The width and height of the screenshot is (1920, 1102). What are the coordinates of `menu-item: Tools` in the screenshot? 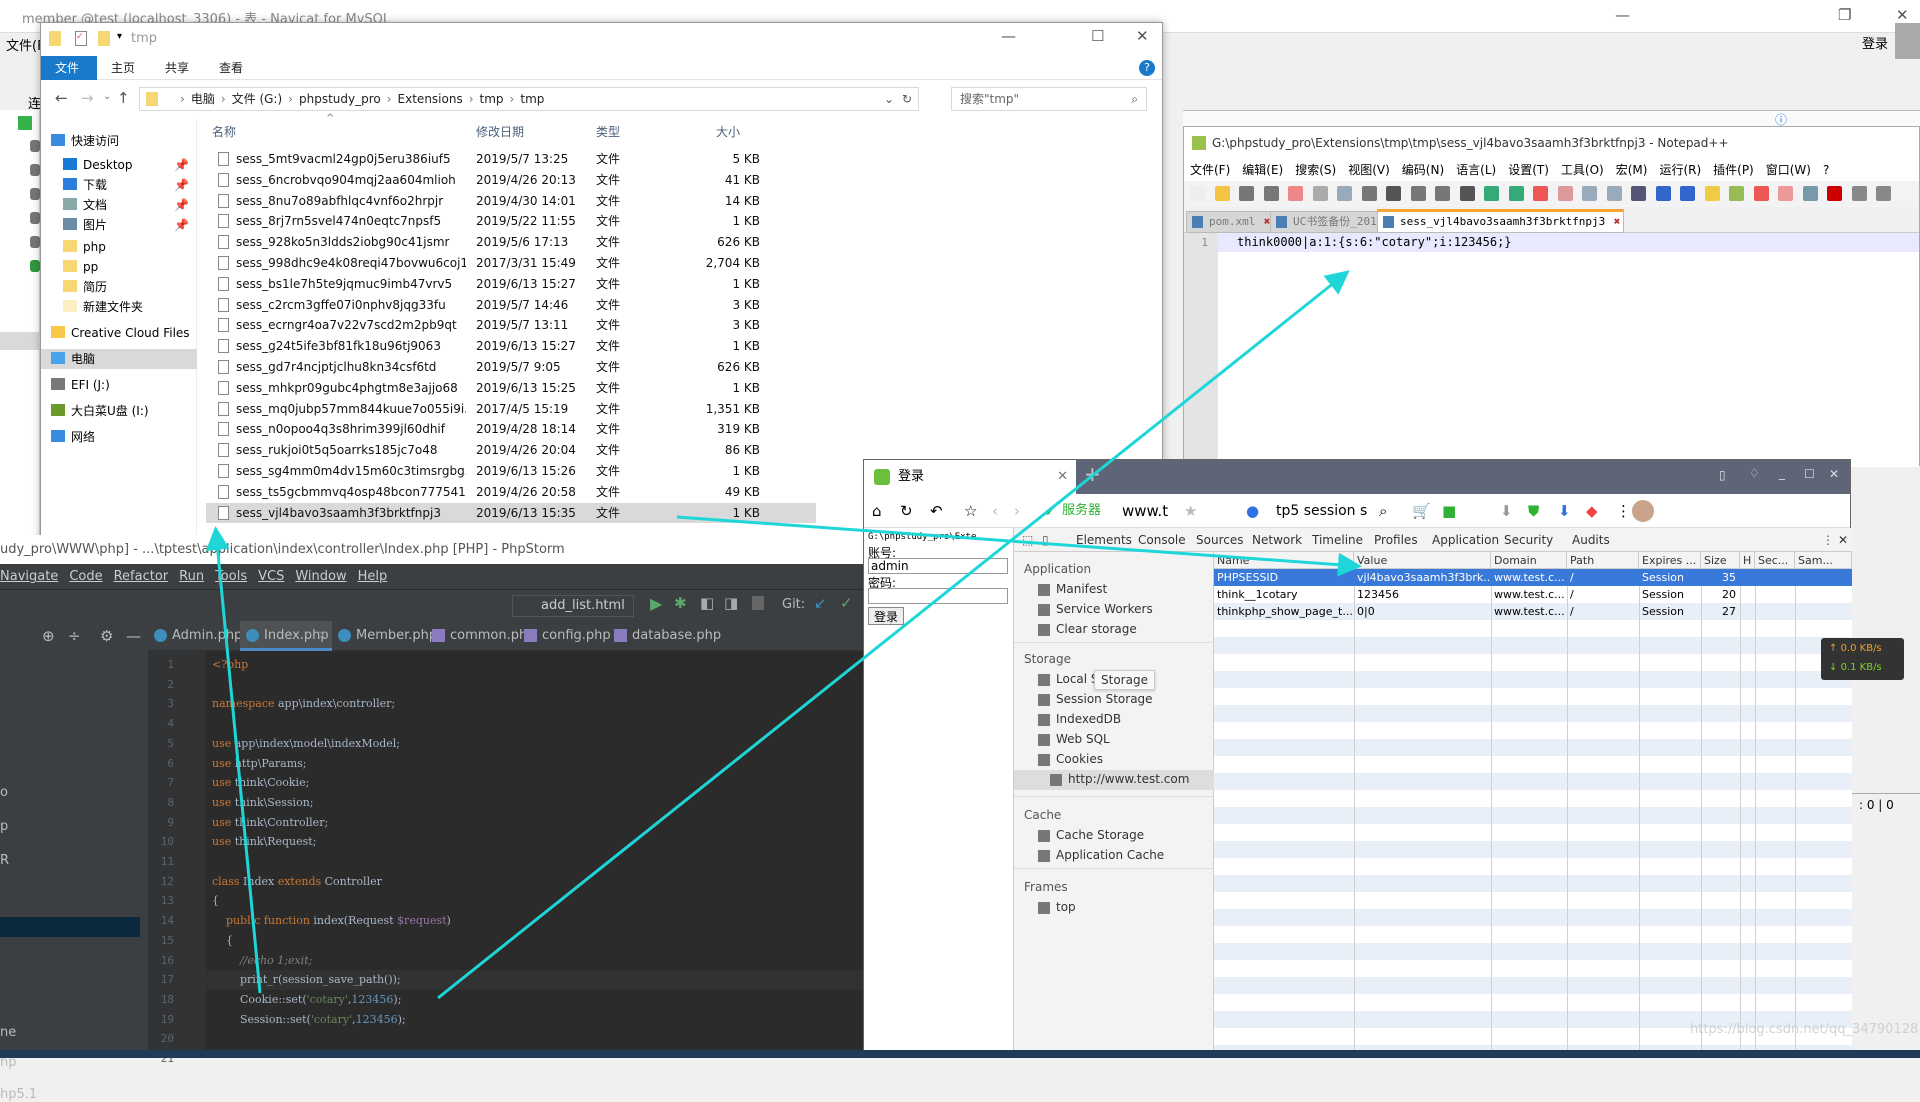 It's located at (231, 576).